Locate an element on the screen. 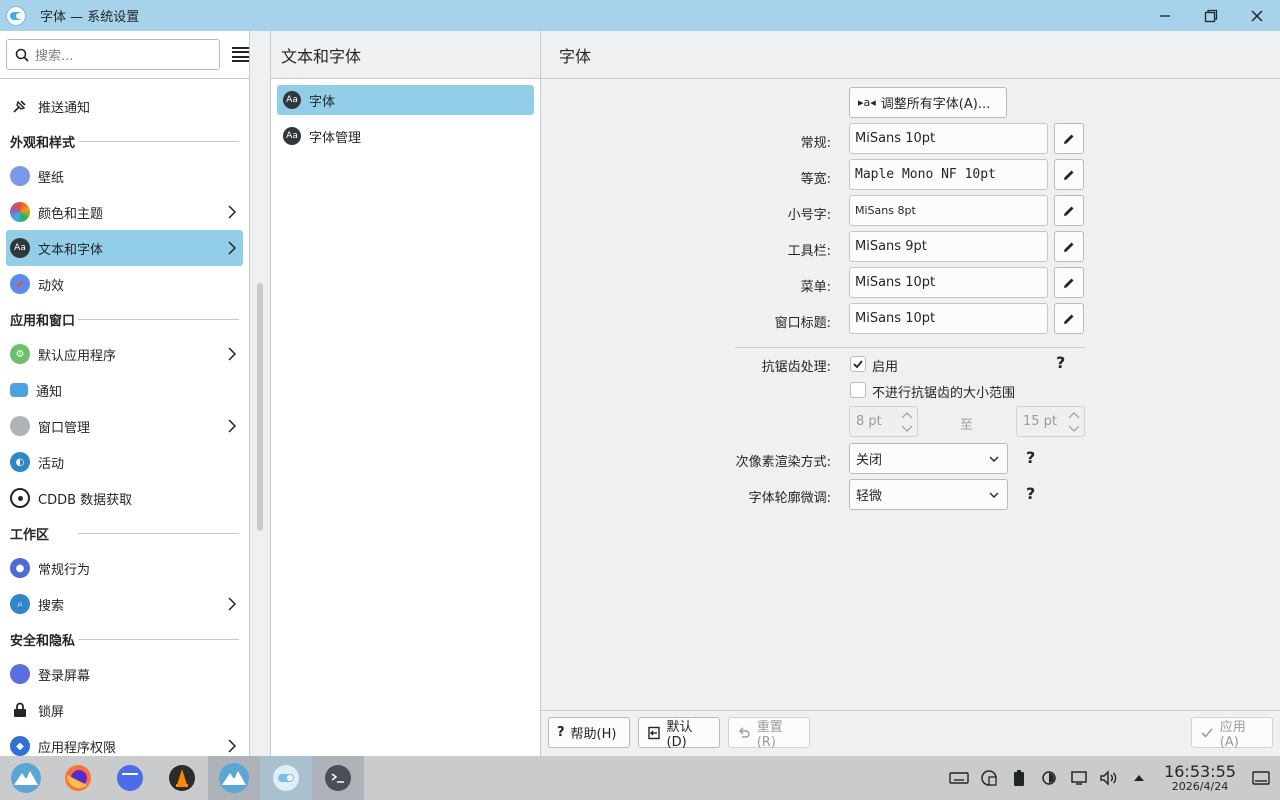 This screenshot has width=1280, height=800. kde-launcher-icon is located at coordinates (234, 778).